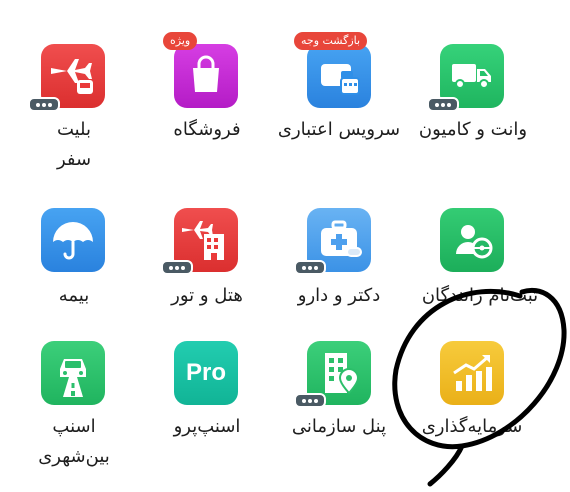 The width and height of the screenshot is (570, 492). Describe the element at coordinates (180, 41) in the screenshot. I see `special-badge: ویژه` at that location.